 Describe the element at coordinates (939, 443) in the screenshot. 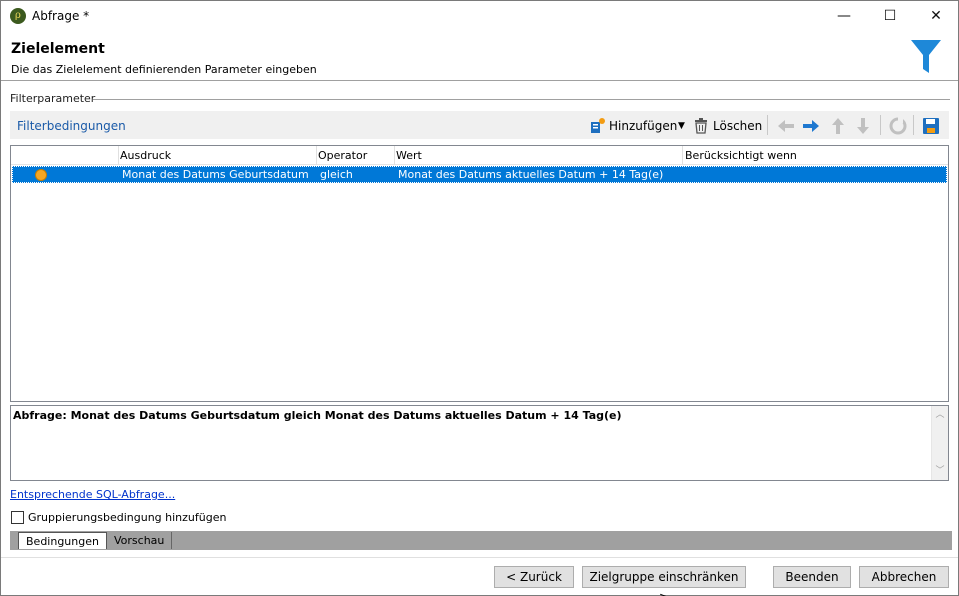

I see `query-scrollbar: ︿ ﹀` at that location.